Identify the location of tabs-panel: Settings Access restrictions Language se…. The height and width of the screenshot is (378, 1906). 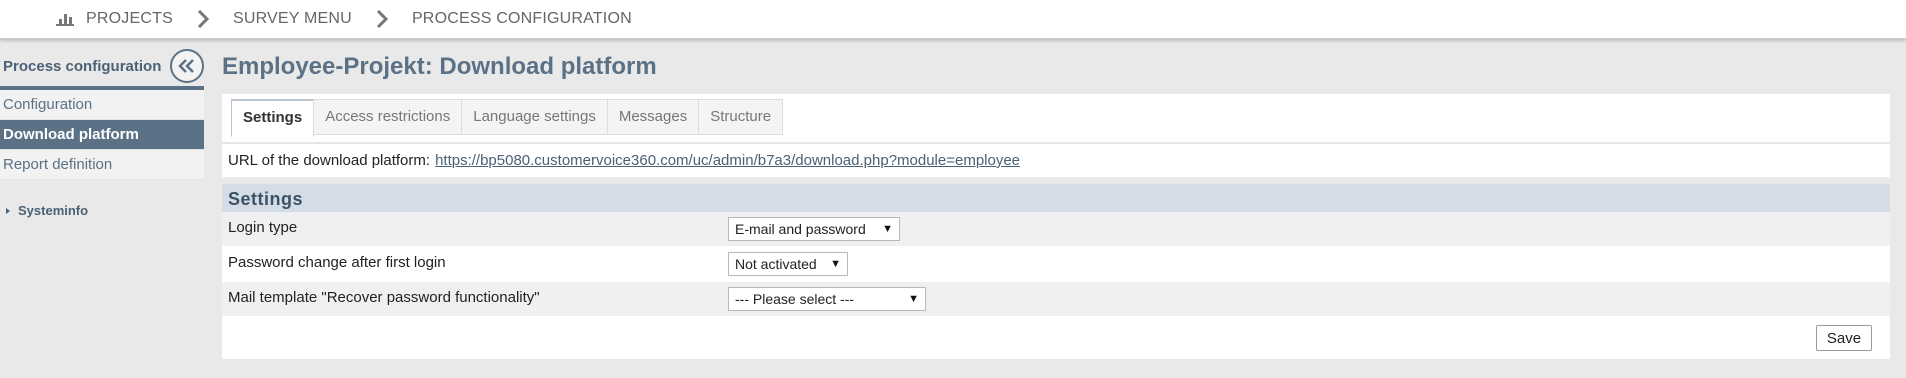
(1056, 118).